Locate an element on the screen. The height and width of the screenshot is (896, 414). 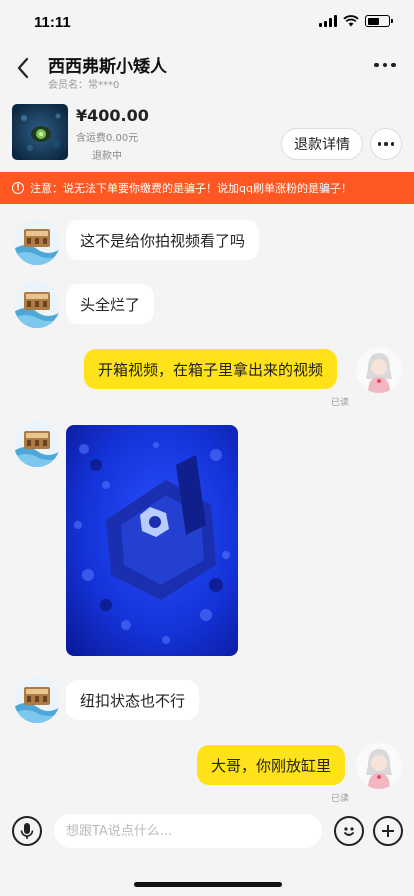
emoji-button is located at coordinates (349, 831).